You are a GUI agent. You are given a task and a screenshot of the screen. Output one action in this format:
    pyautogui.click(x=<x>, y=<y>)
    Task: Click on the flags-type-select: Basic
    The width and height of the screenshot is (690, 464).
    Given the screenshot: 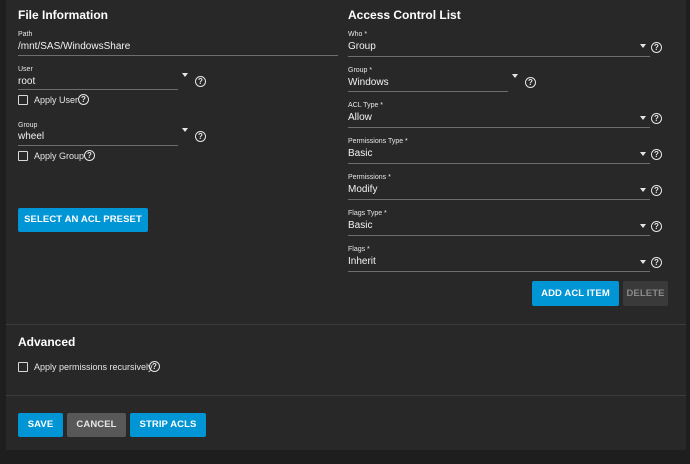 What is the action you would take?
    pyautogui.click(x=495, y=225)
    